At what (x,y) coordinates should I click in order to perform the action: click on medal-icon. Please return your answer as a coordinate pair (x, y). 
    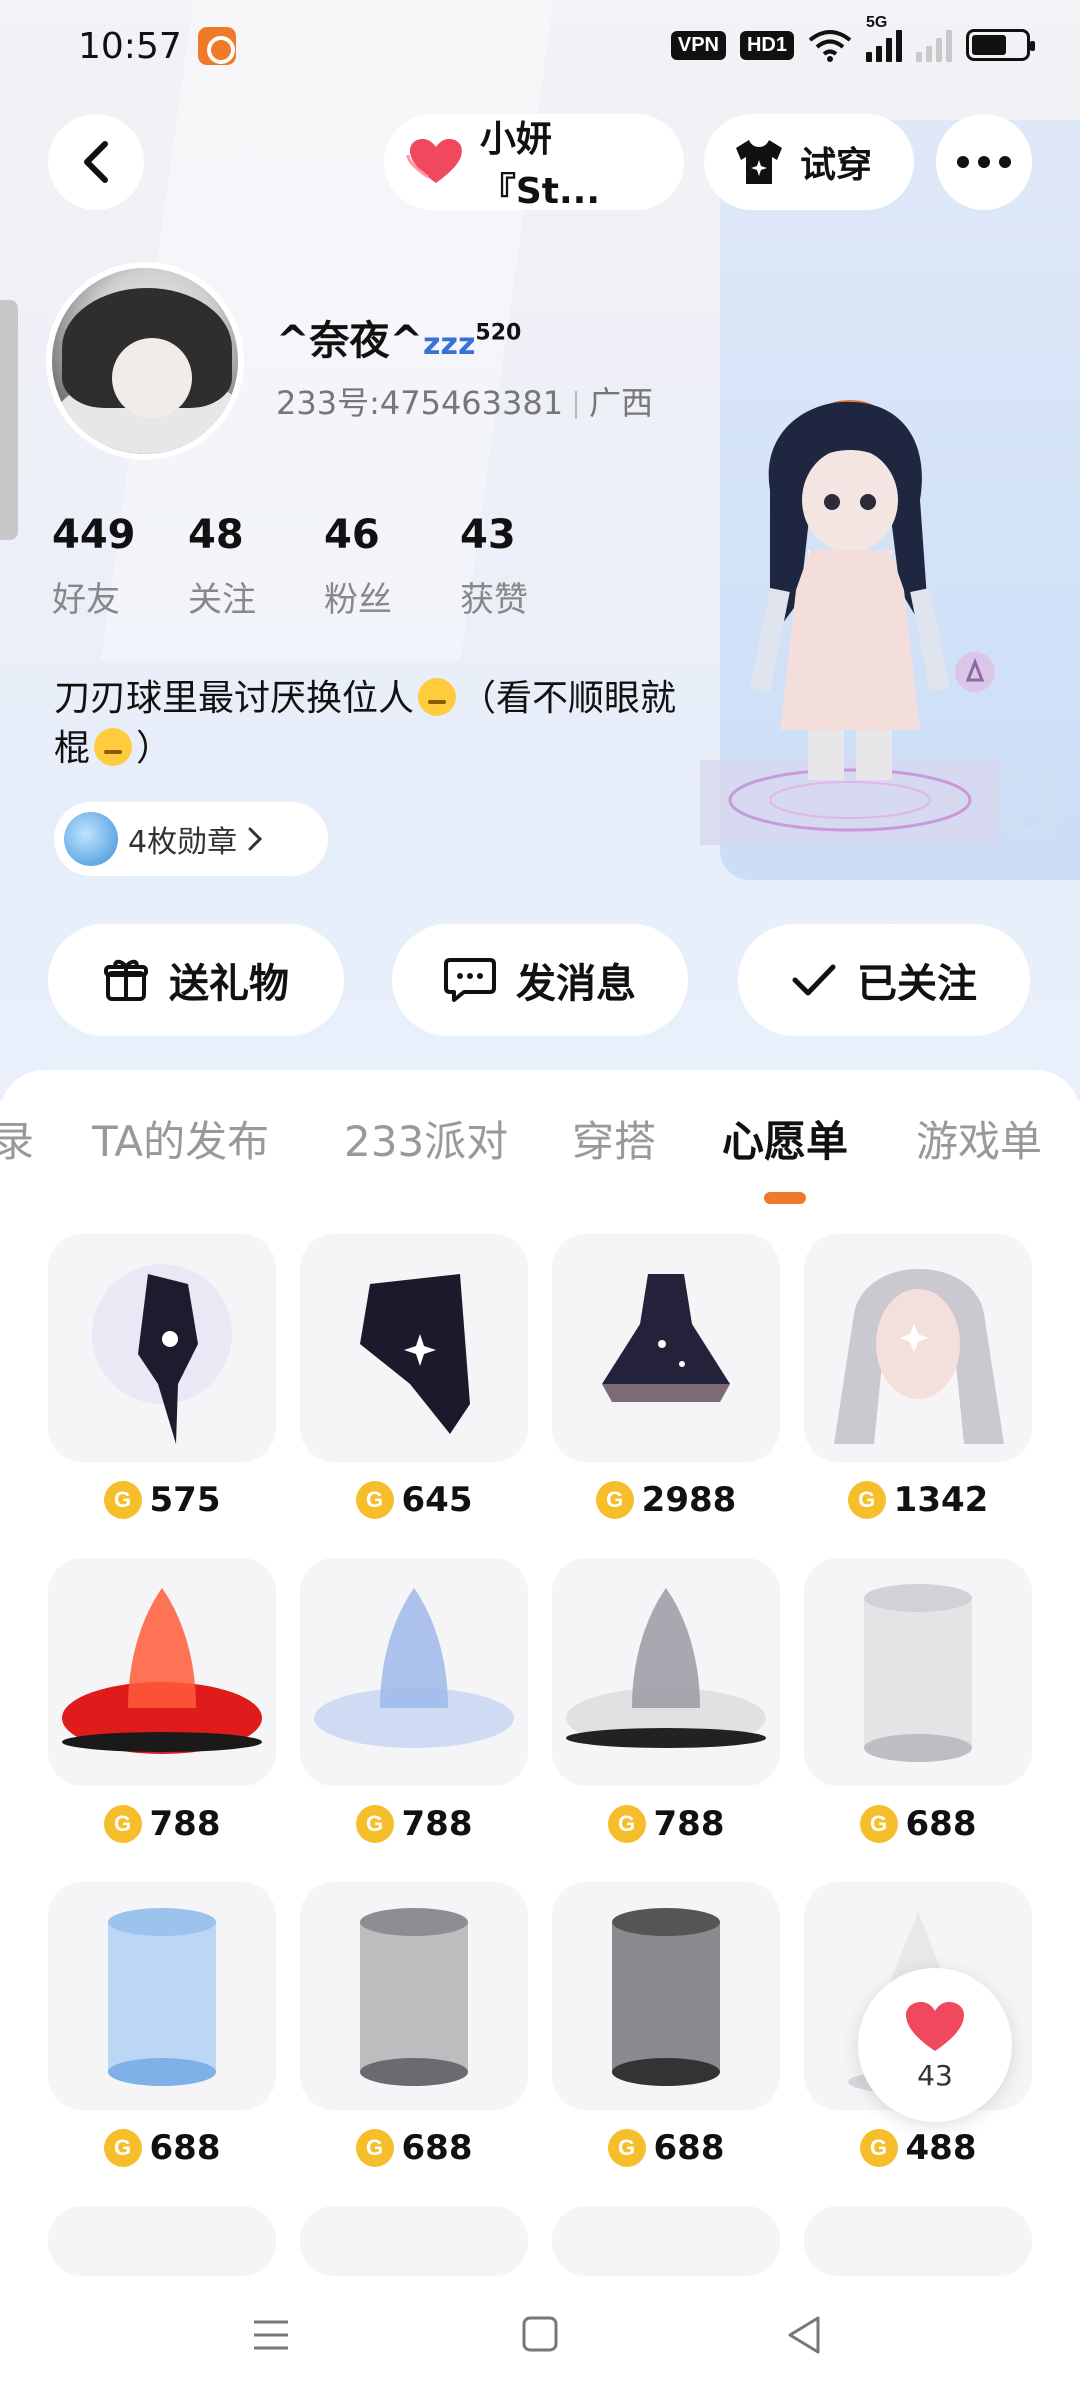
    Looking at the image, I should click on (91, 839).